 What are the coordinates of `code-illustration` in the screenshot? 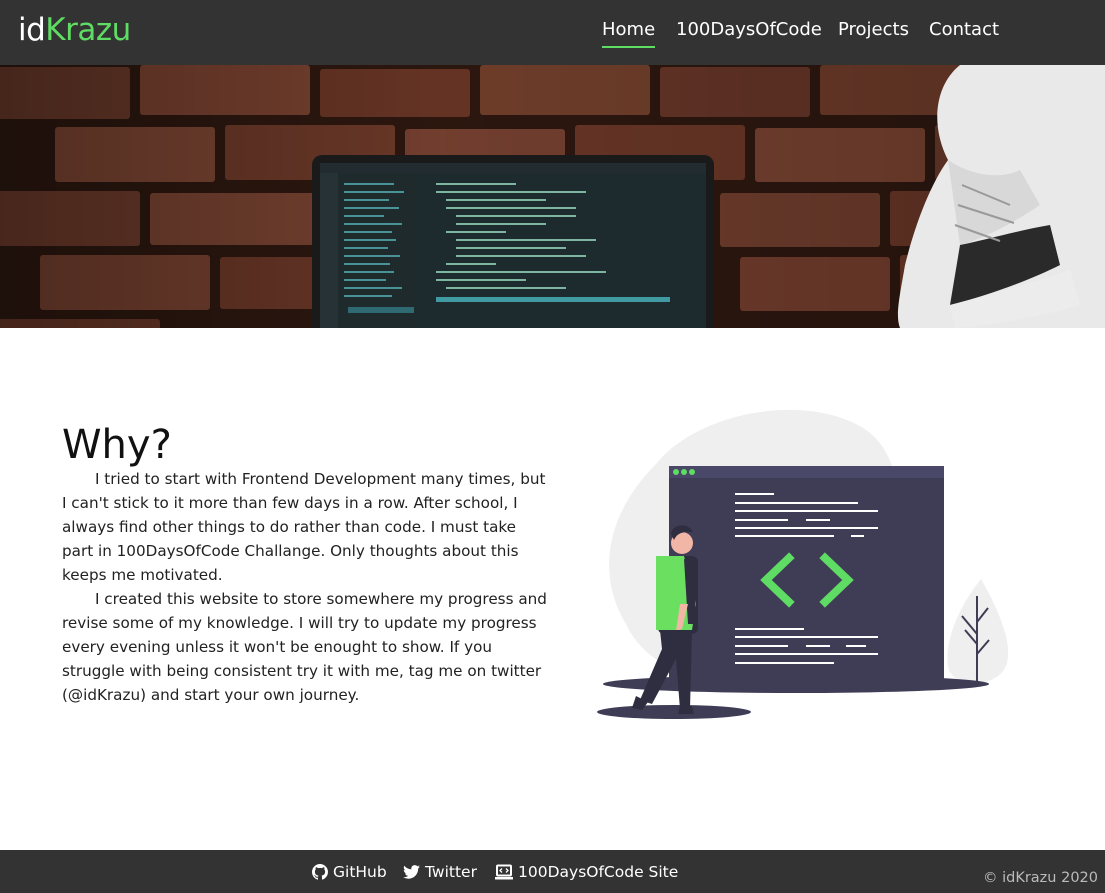 It's located at (806, 564).